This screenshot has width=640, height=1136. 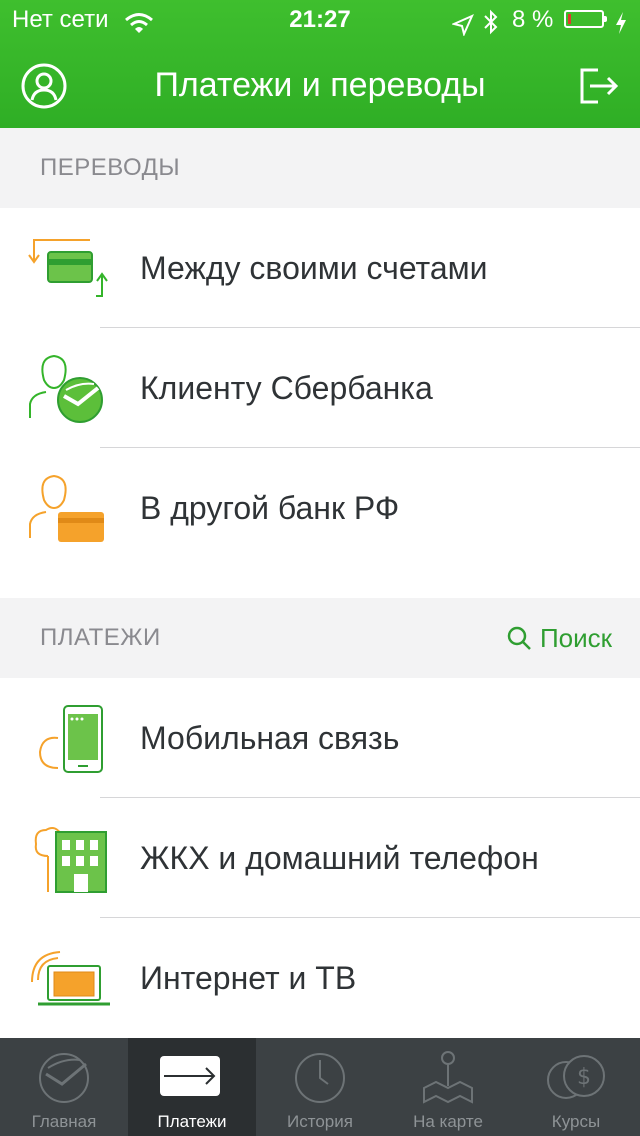 What do you see at coordinates (576, 1077) in the screenshot?
I see `currency-icon: $` at bounding box center [576, 1077].